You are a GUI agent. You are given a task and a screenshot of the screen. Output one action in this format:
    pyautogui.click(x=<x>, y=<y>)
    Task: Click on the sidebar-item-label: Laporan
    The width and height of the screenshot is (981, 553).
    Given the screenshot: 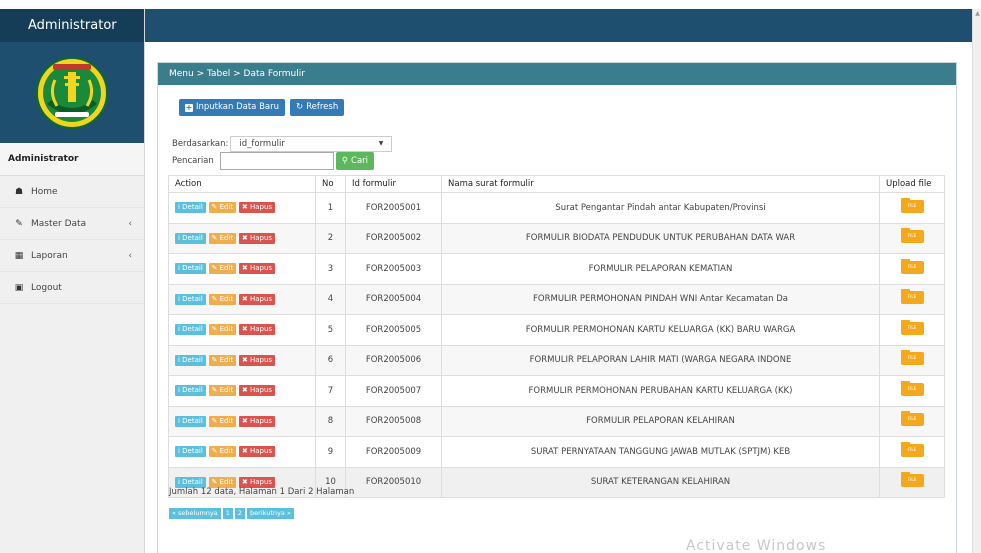 What is the action you would take?
    pyautogui.click(x=49, y=255)
    